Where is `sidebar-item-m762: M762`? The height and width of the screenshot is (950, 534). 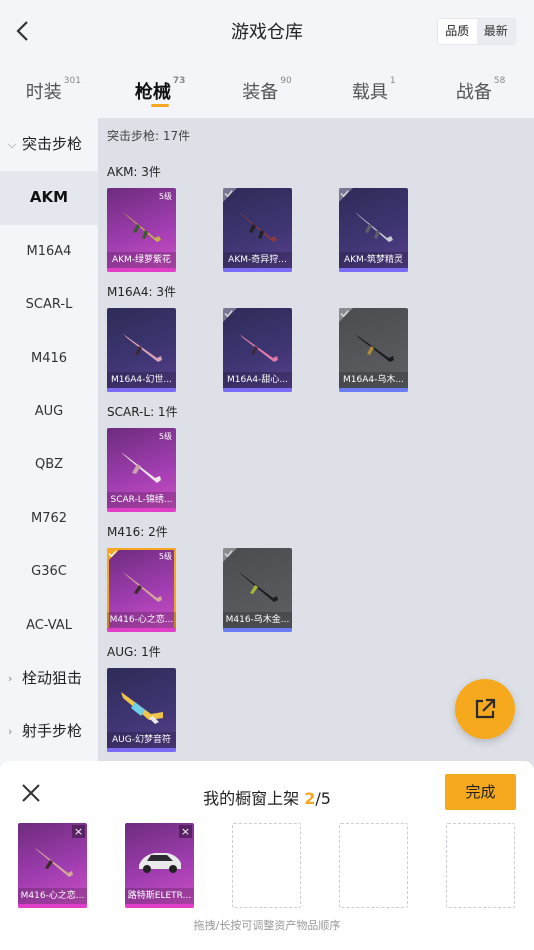
sidebar-item-m762: M762 is located at coordinates (49, 518).